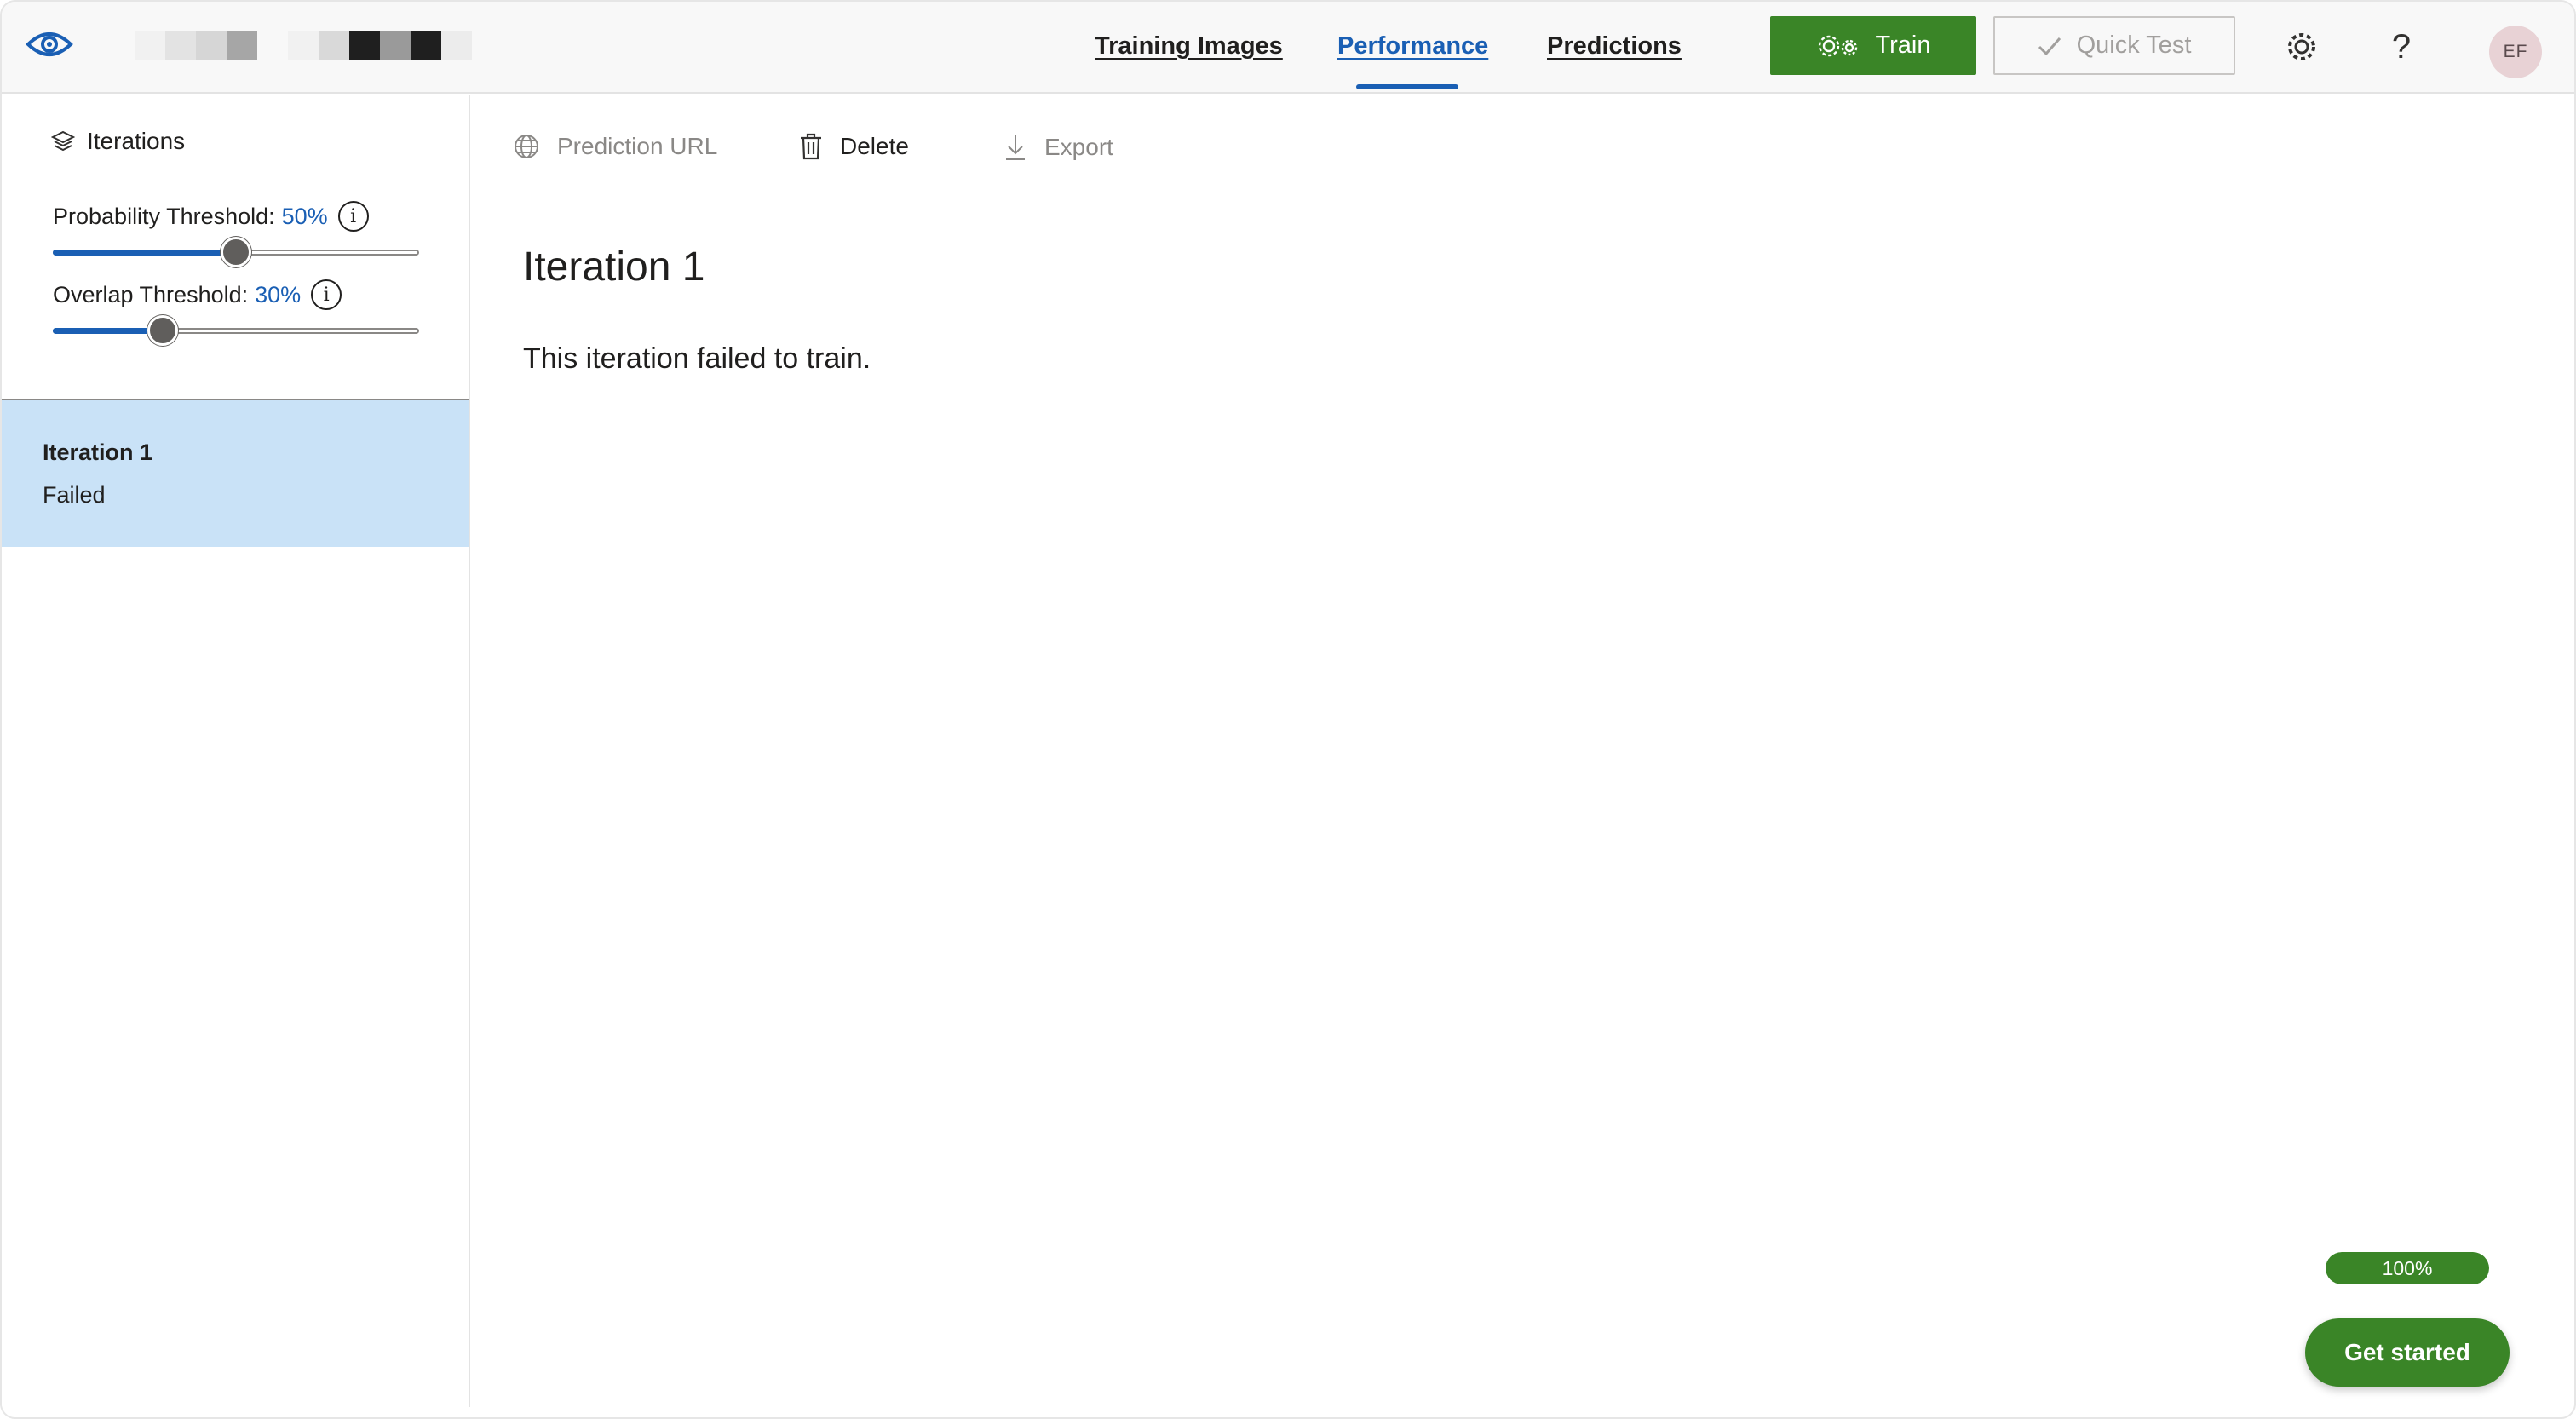 This screenshot has width=2576, height=1419. Describe the element at coordinates (875, 146) in the screenshot. I see `delete-label: Delete` at that location.